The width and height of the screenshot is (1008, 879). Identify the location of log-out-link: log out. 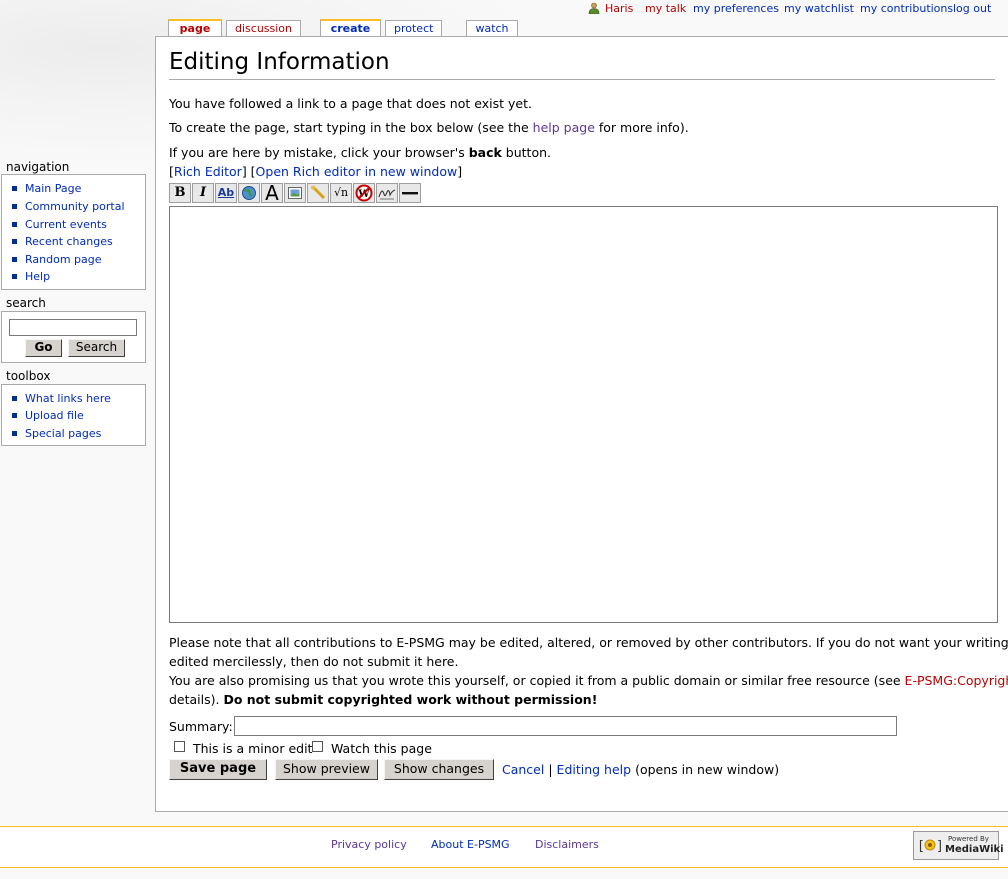
(972, 8).